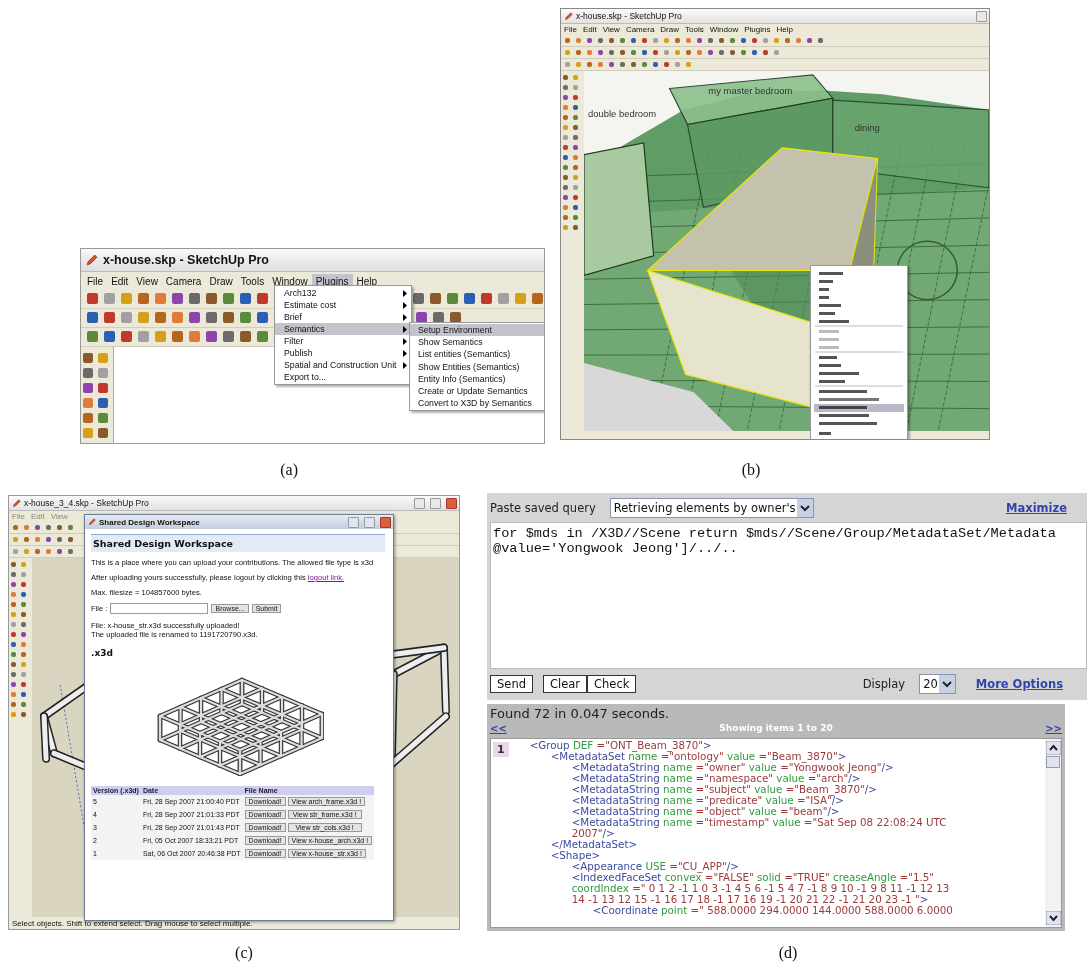 The width and height of the screenshot is (1089, 973). Describe the element at coordinates (477, 391) in the screenshot. I see `menu-item: Create or Update Semantics` at that location.